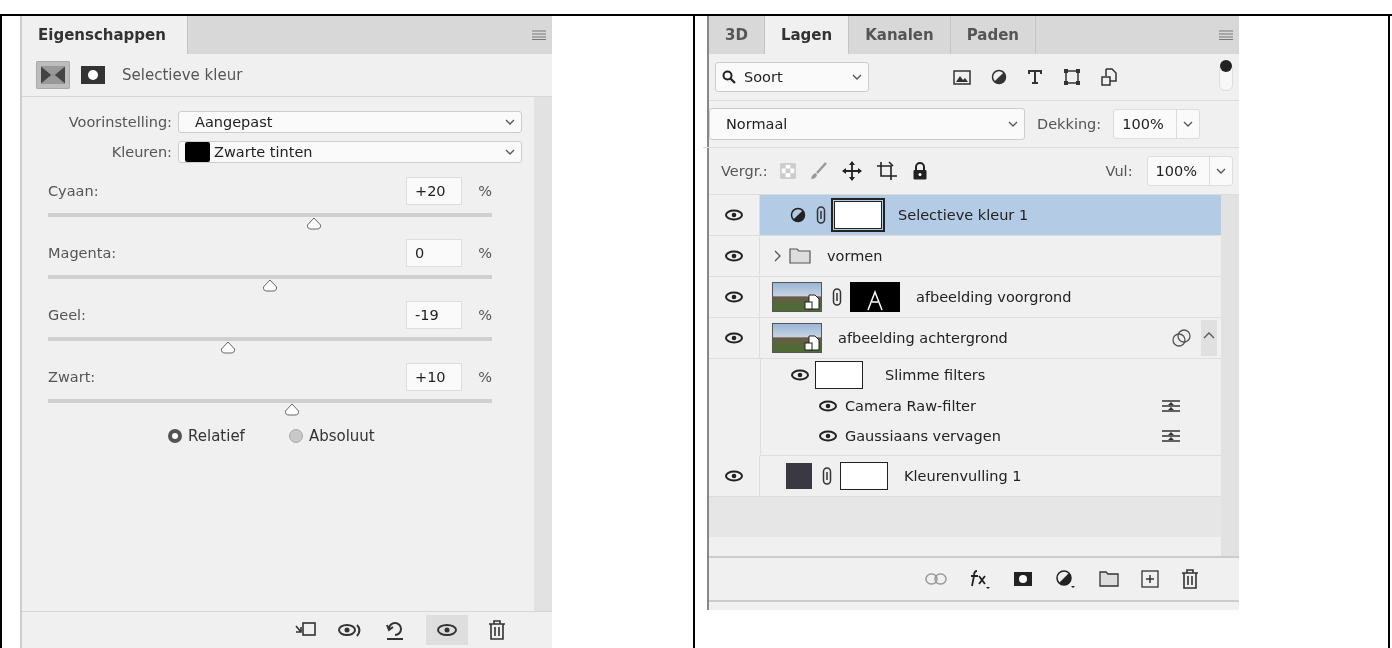 The height and width of the screenshot is (648, 1392). I want to click on colors-label: Kleuren:, so click(141, 152).